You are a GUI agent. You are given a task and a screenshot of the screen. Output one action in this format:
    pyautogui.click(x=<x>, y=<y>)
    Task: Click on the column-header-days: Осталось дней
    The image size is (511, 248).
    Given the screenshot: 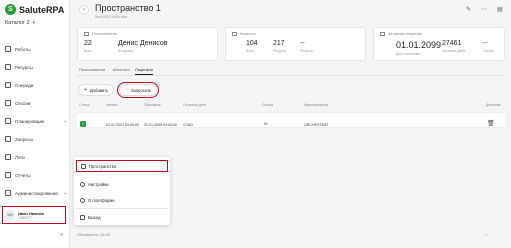 What is the action you would take?
    pyautogui.click(x=195, y=105)
    